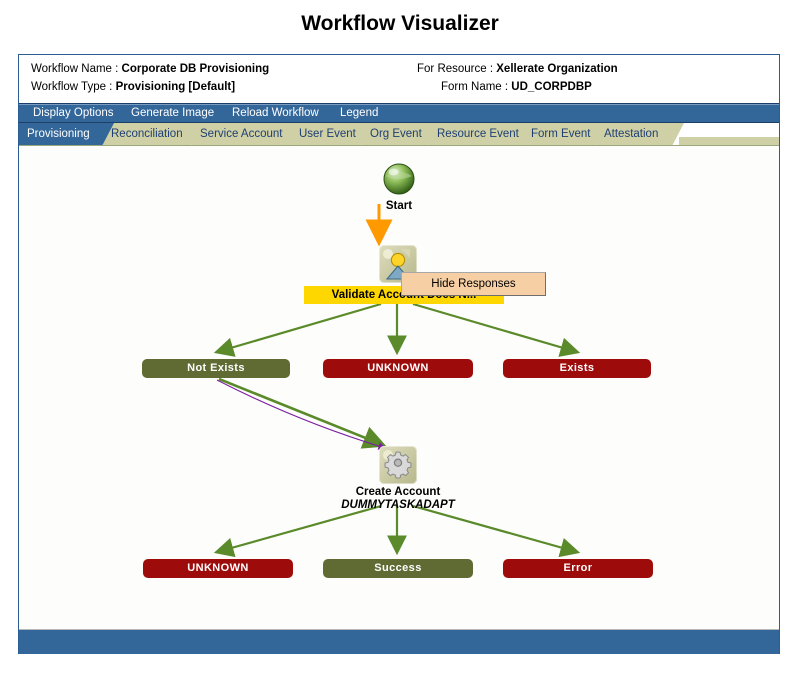 The image size is (800, 684). Describe the element at coordinates (218, 568) in the screenshot. I see `response-unknown-create: UNKNOWN` at that location.